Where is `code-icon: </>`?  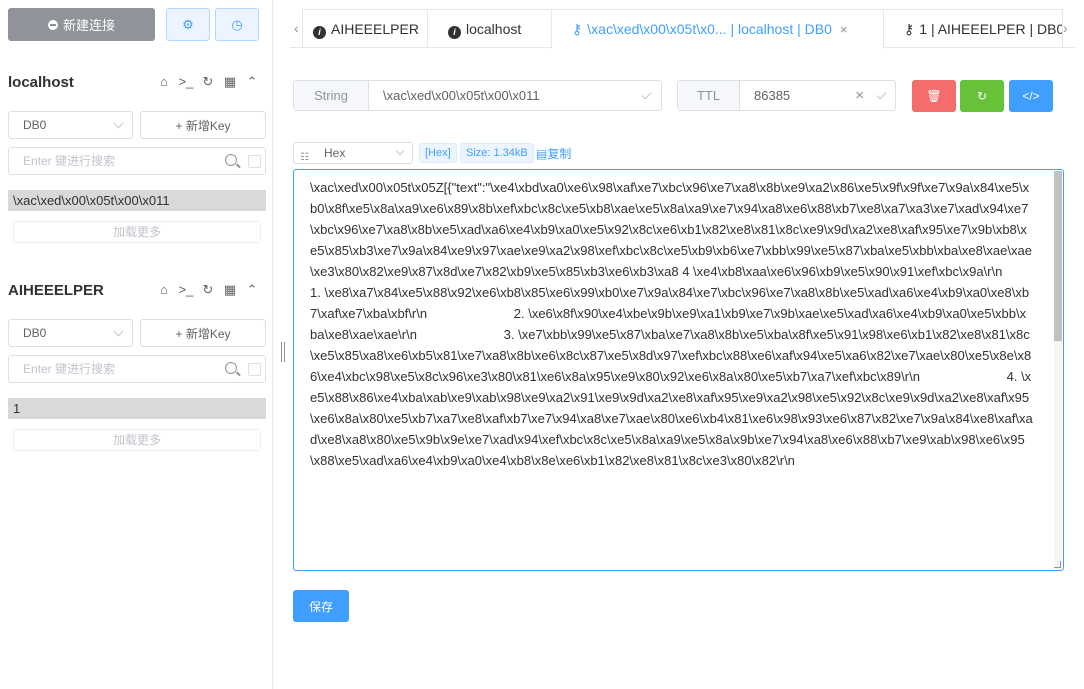
code-icon: </> is located at coordinates (1031, 96).